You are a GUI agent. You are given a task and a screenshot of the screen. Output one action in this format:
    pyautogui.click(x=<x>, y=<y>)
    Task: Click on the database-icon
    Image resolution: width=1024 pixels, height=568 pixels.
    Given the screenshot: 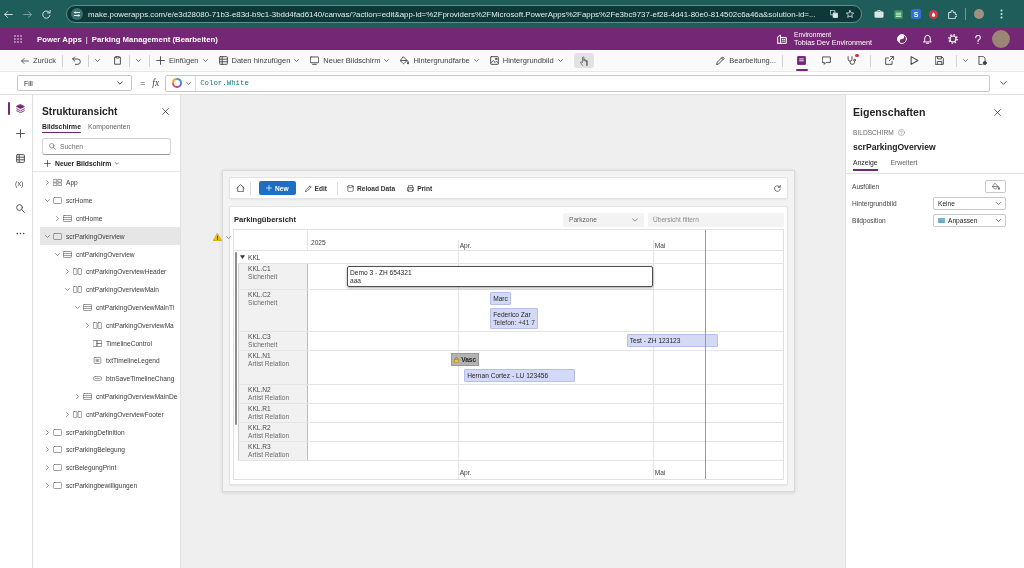 What is the action you would take?
    pyautogui.click(x=351, y=188)
    